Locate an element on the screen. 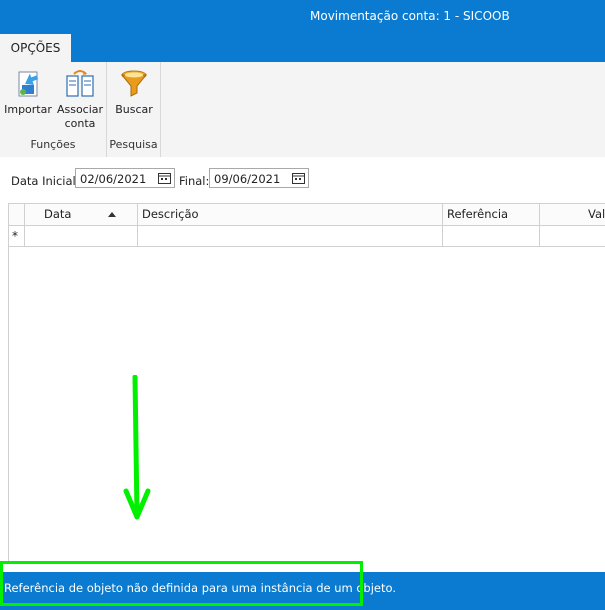  initial-date-label: Data Inicial: is located at coordinates (45, 181).